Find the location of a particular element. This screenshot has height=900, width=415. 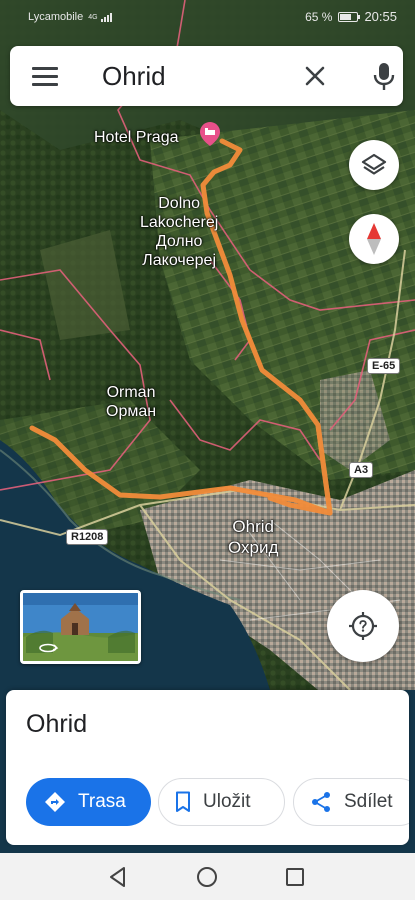

street-view-image is located at coordinates (80, 627).